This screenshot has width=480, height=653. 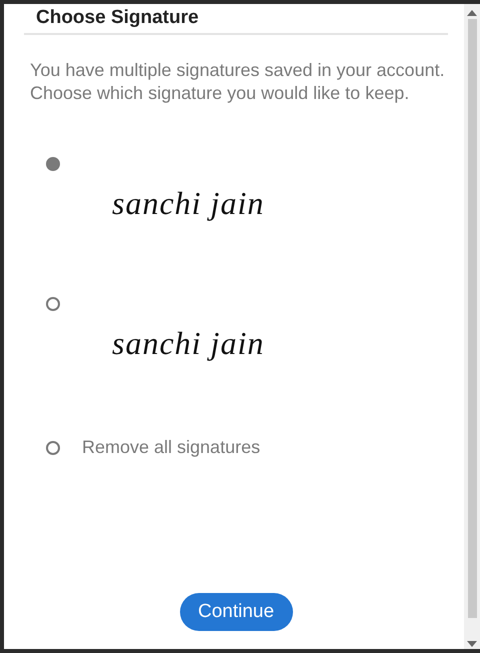 What do you see at coordinates (472, 644) in the screenshot?
I see `scroll-down-icon` at bounding box center [472, 644].